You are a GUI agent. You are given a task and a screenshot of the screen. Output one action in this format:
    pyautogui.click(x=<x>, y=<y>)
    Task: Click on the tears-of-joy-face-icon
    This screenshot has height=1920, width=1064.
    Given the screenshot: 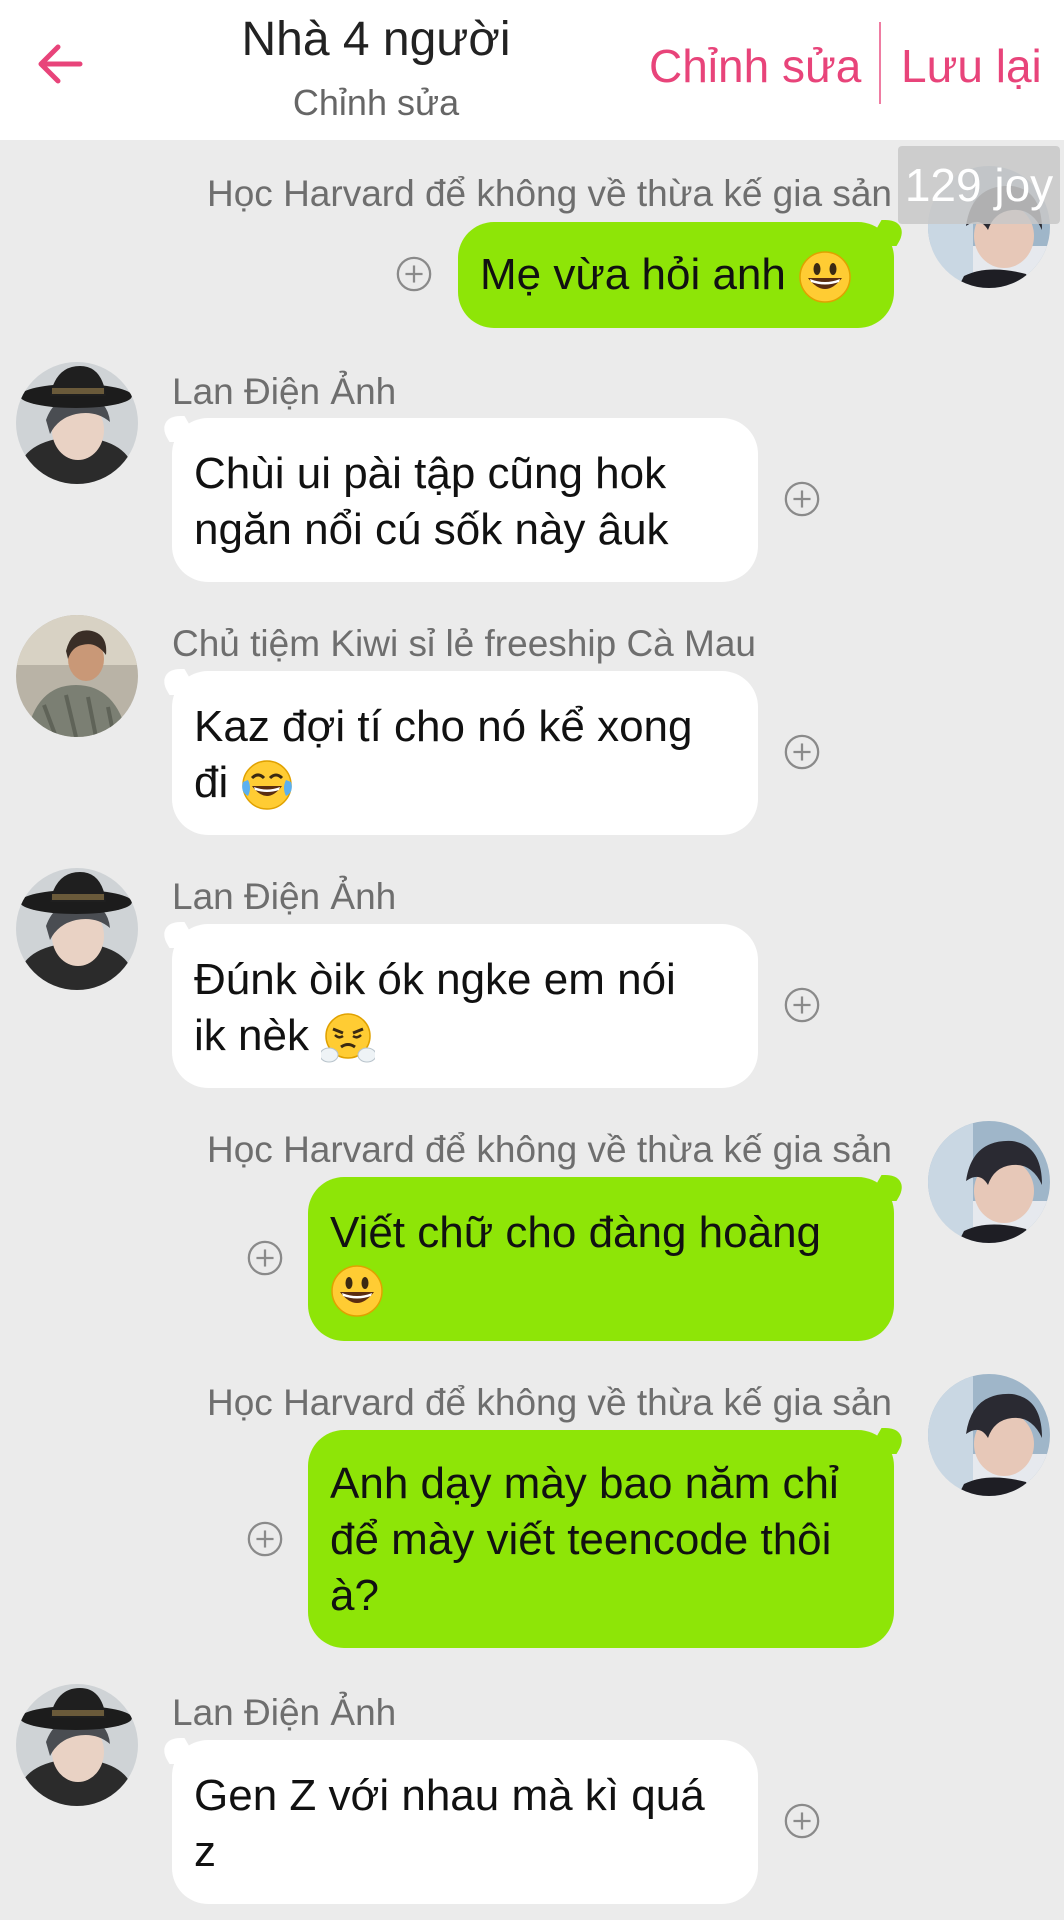 What is the action you would take?
    pyautogui.click(x=267, y=785)
    